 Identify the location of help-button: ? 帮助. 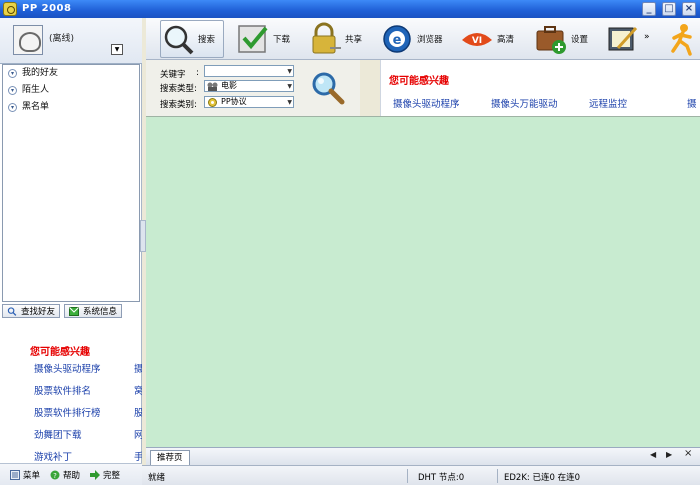
(65, 475).